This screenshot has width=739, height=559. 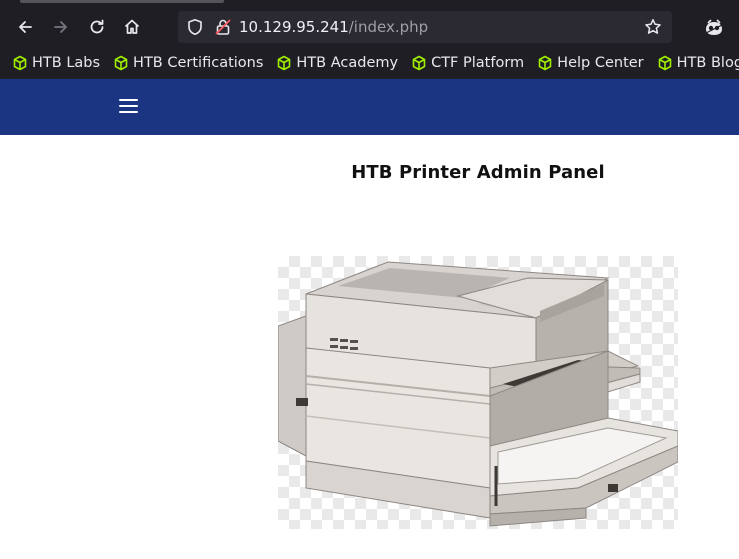 I want to click on url-text: 10.129.95.241/index.php, so click(x=333, y=27).